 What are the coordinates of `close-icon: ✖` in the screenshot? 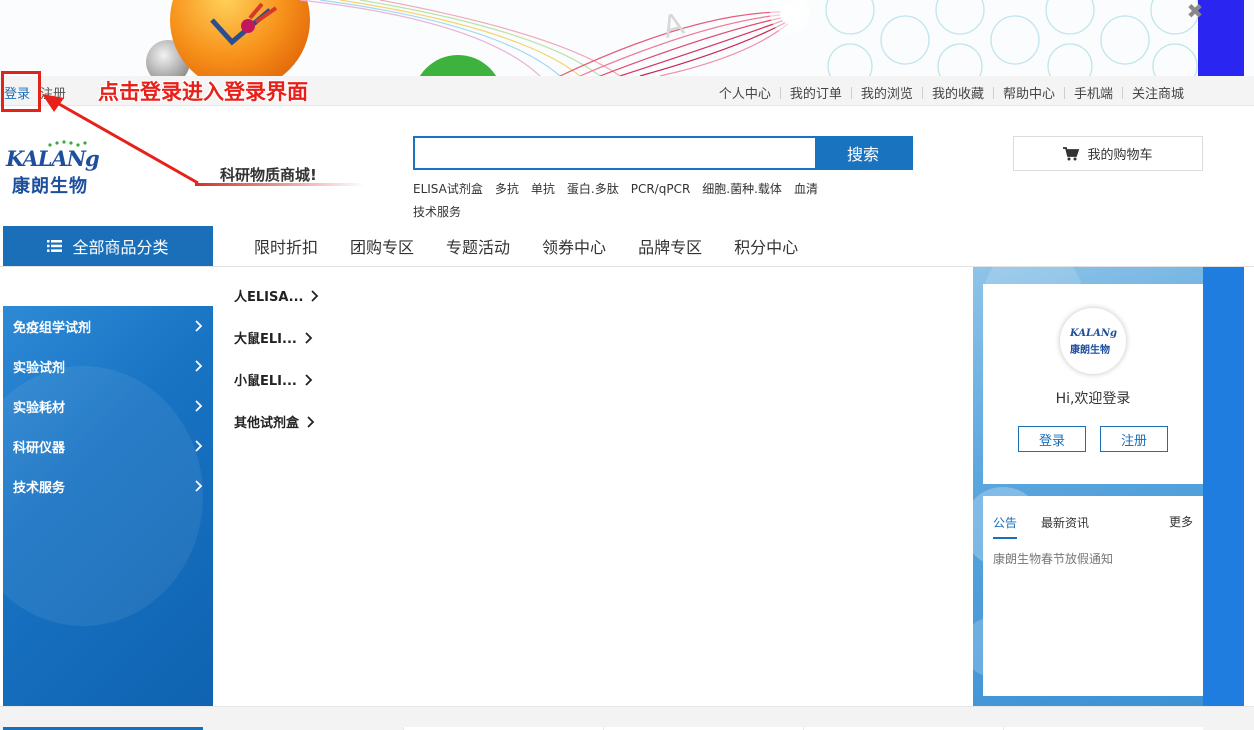 It's located at (1195, 11).